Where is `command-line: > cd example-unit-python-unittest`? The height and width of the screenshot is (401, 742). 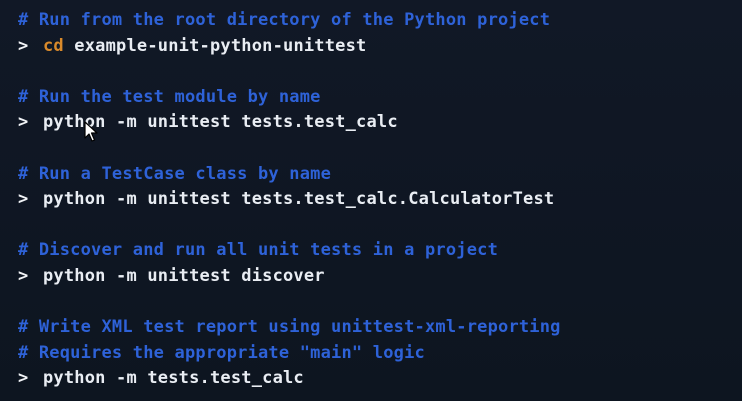
command-line: > cd example-unit-python-unittest is located at coordinates (380, 47).